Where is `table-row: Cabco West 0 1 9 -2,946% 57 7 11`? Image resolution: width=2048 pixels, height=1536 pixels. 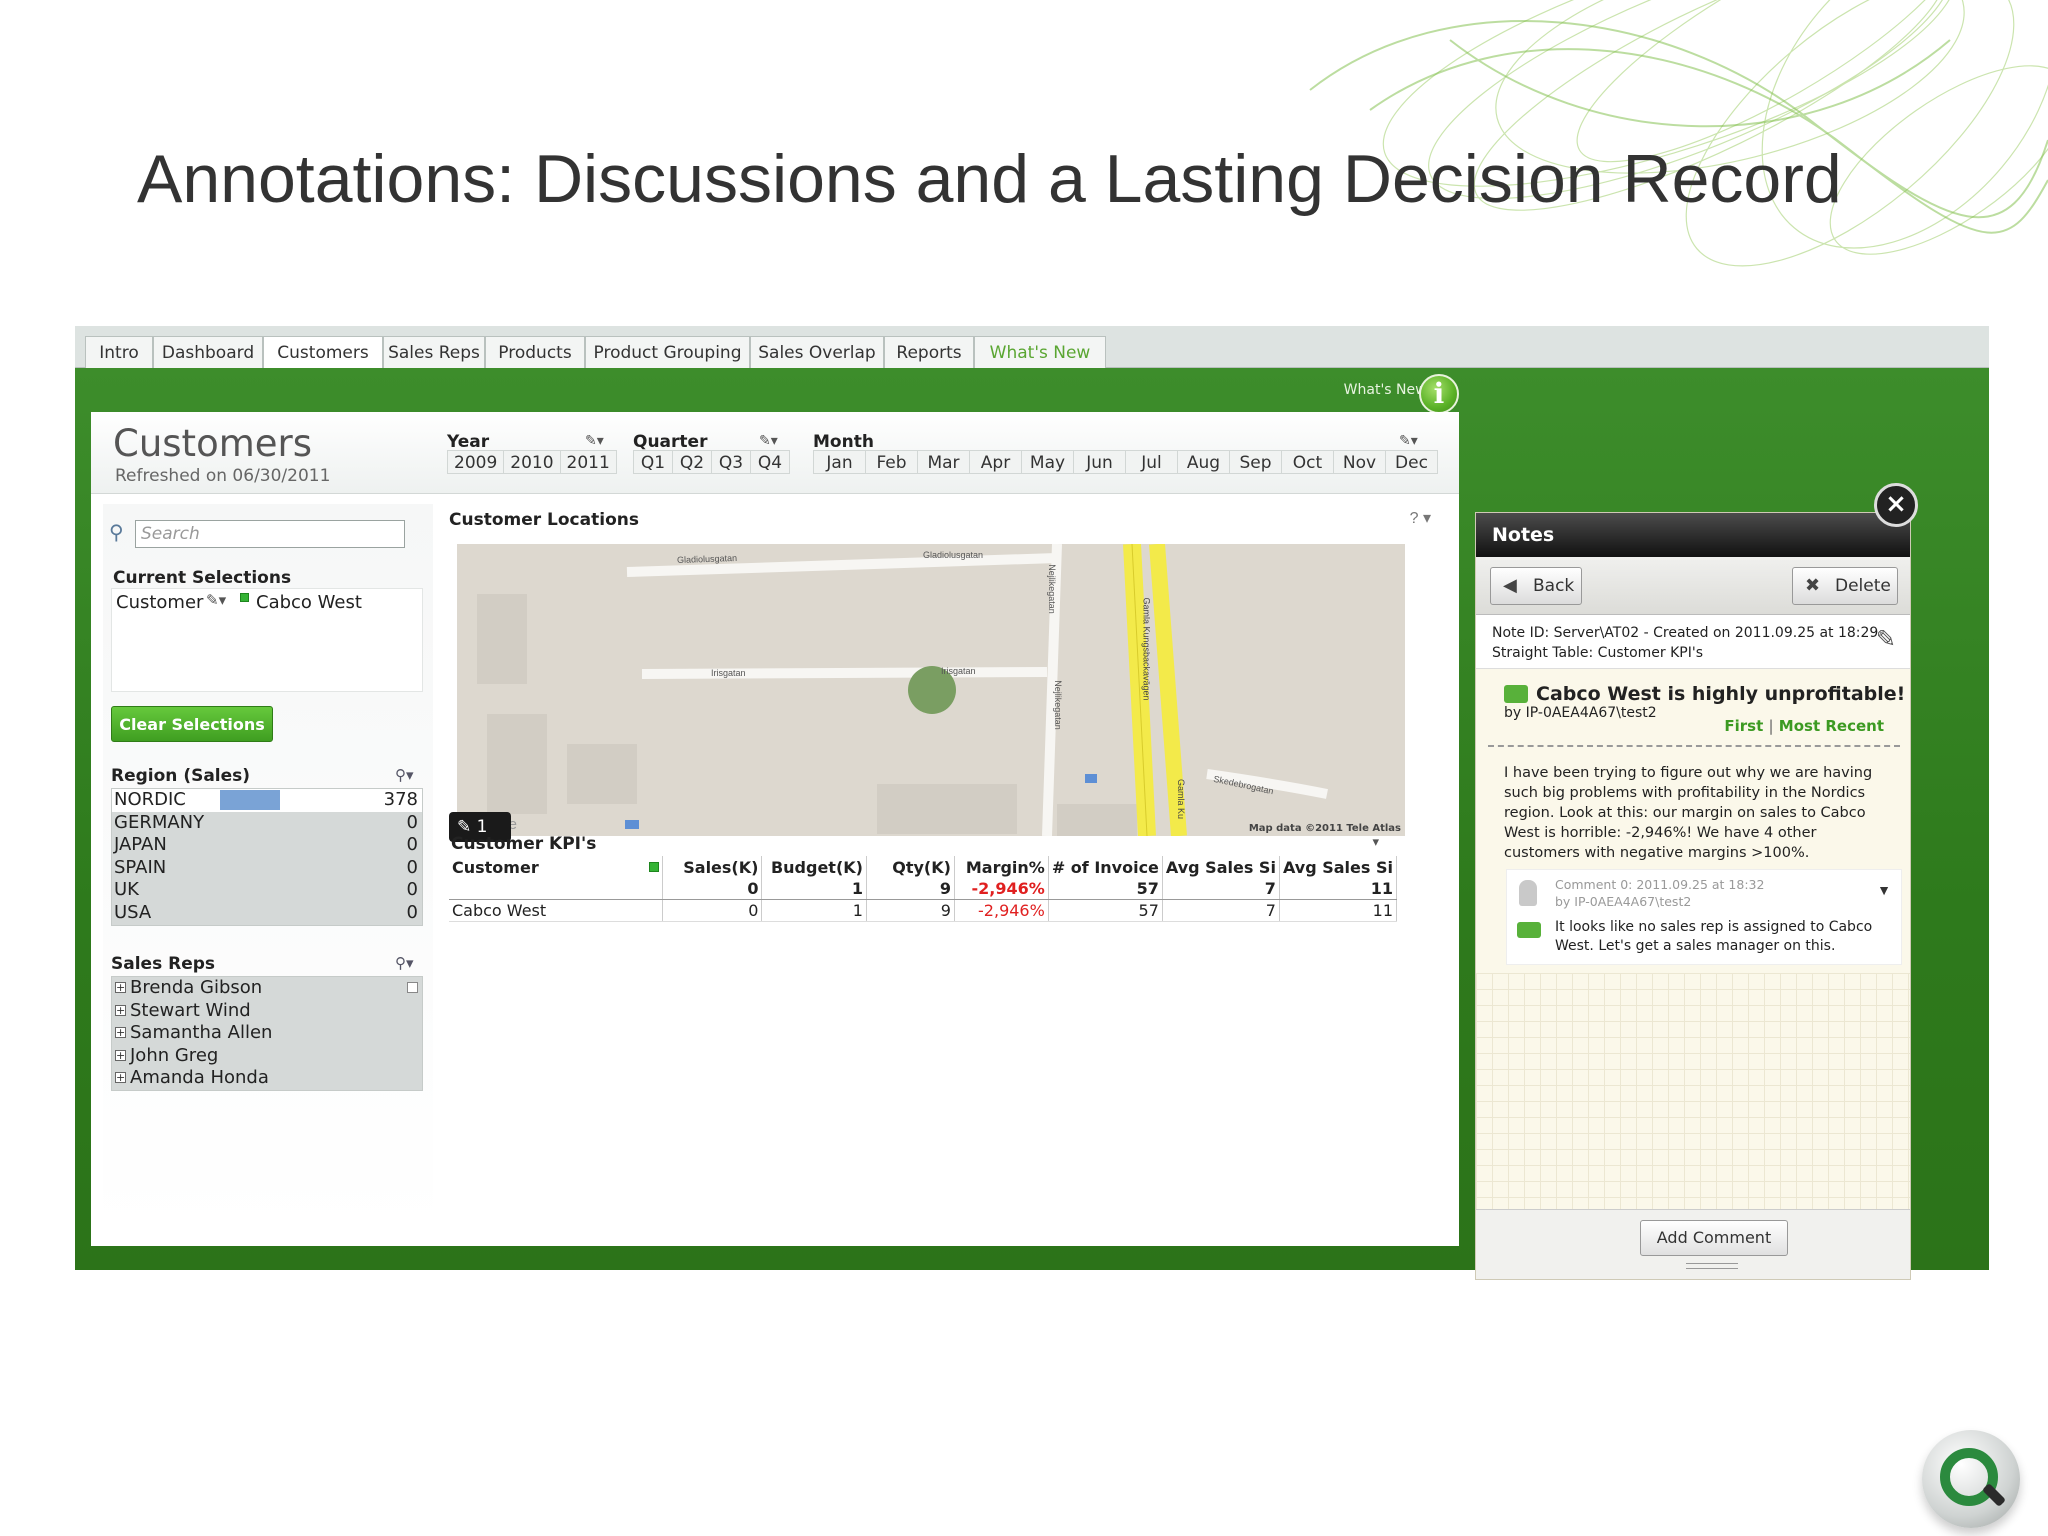 table-row: Cabco West 0 1 9 -2,946% 57 7 11 is located at coordinates (923, 910).